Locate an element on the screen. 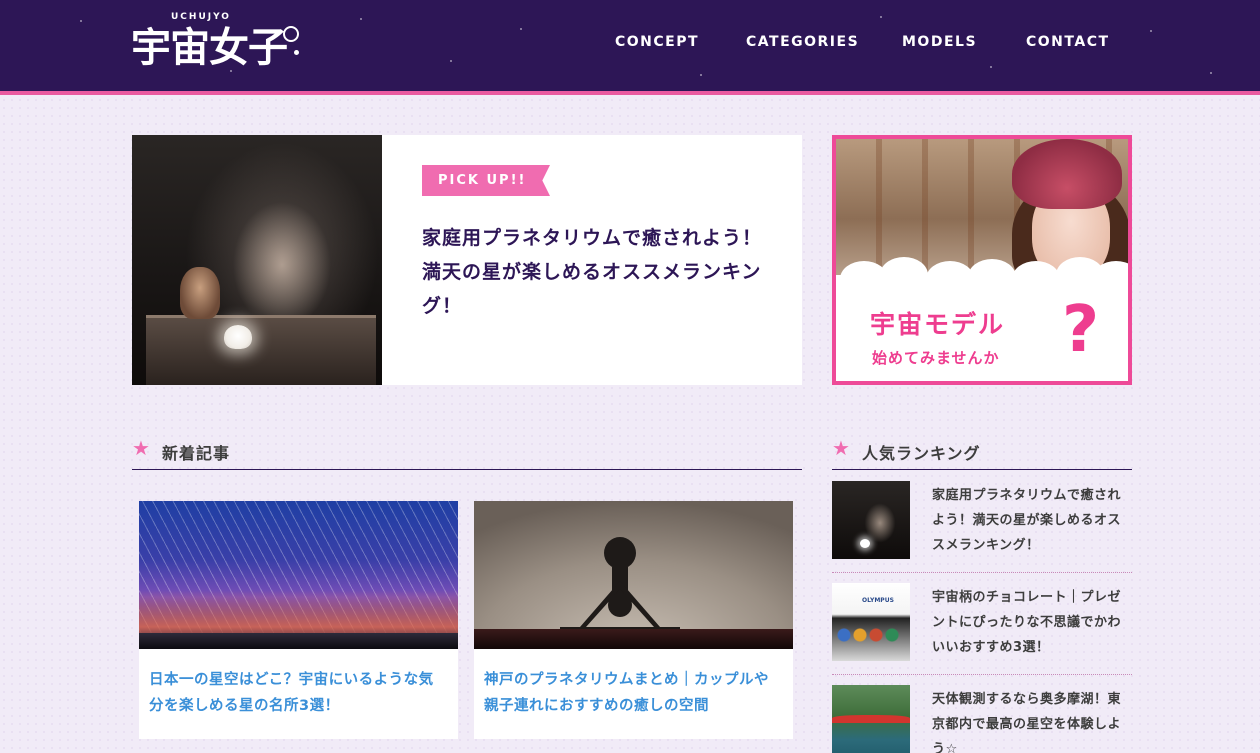  logo-subtitle: UCHUJYO is located at coordinates (201, 17).